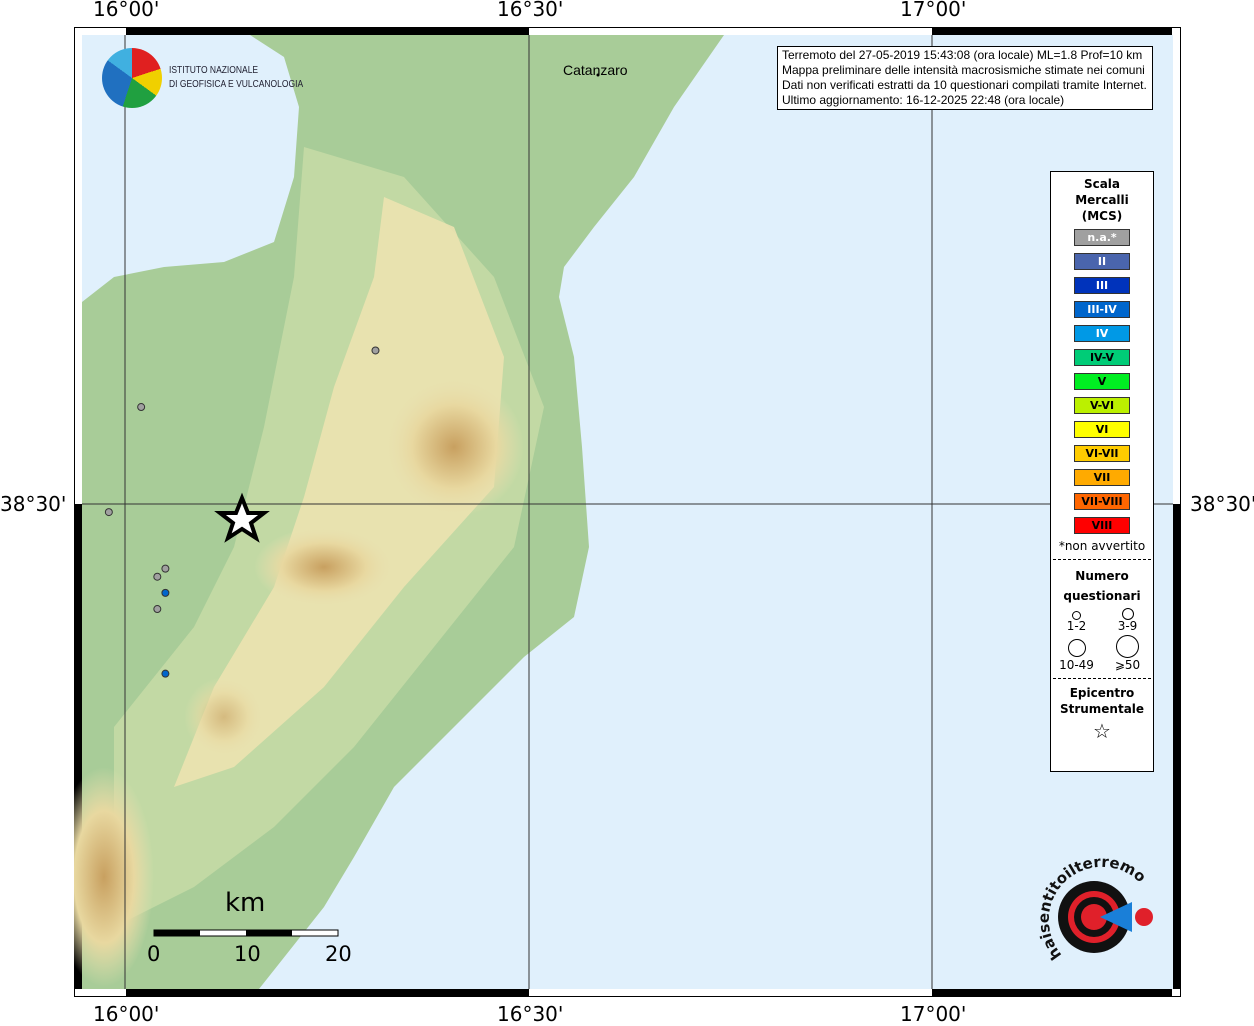 The image size is (1254, 1026). What do you see at coordinates (154, 954) in the screenshot?
I see `scale-label-0: 0` at bounding box center [154, 954].